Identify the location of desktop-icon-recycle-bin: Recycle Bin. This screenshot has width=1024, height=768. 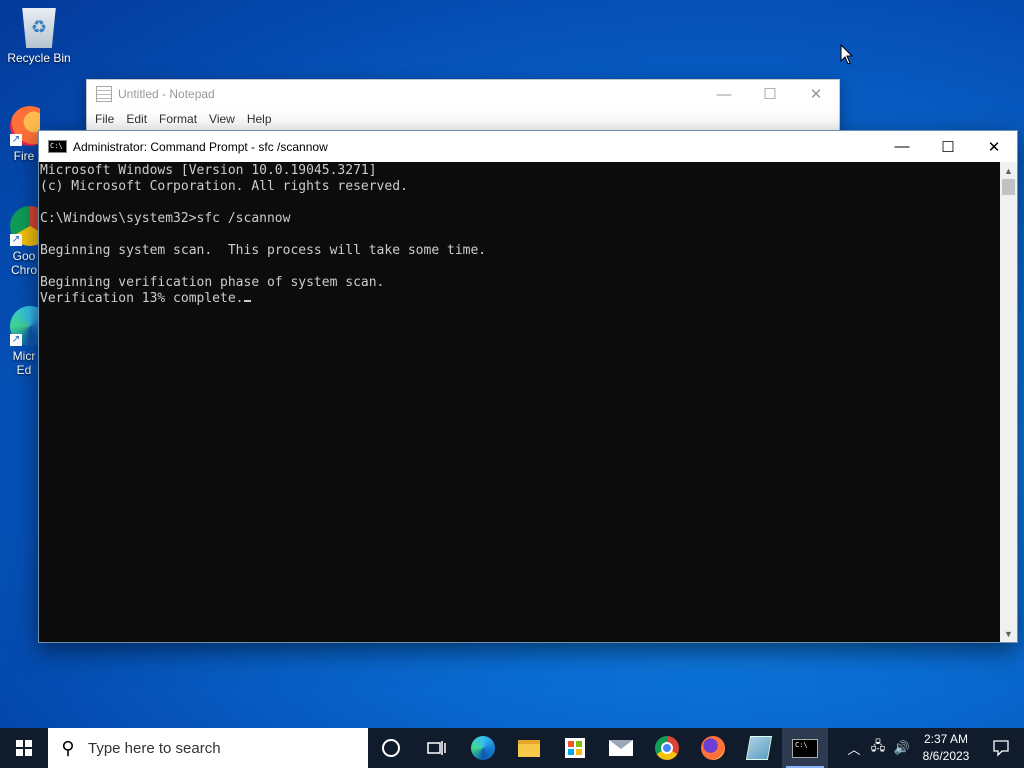
(39, 36).